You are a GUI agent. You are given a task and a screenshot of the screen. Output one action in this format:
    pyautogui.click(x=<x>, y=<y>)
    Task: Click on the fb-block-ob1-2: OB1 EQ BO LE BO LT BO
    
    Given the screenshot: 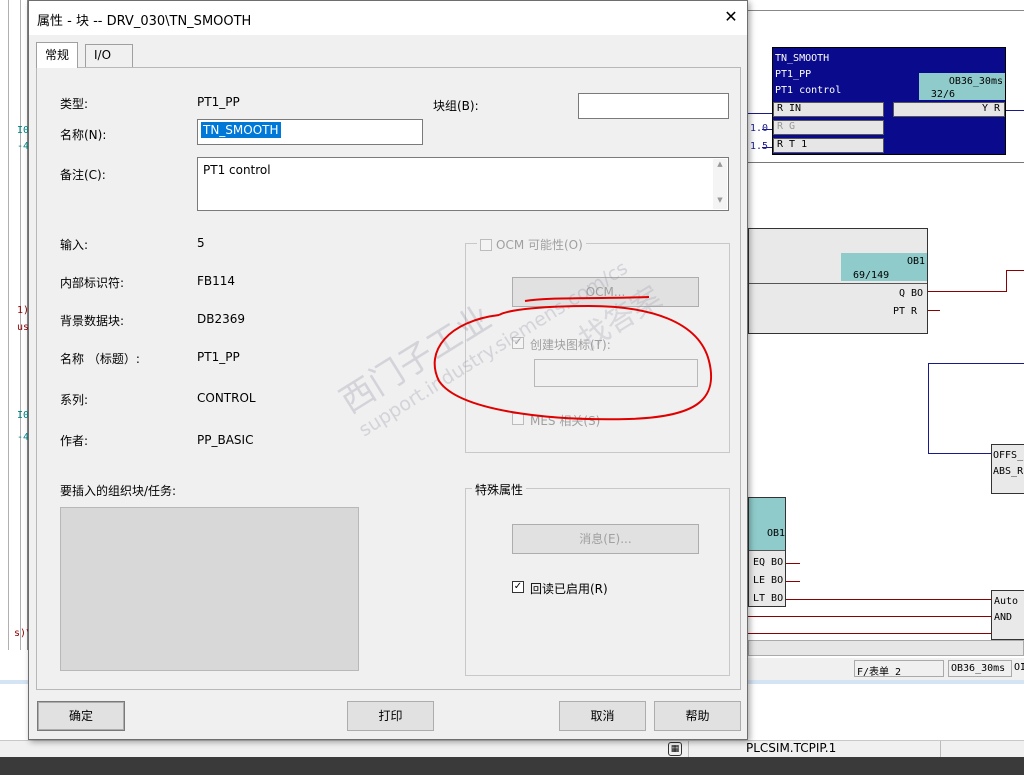 What is the action you would take?
    pyautogui.click(x=767, y=552)
    